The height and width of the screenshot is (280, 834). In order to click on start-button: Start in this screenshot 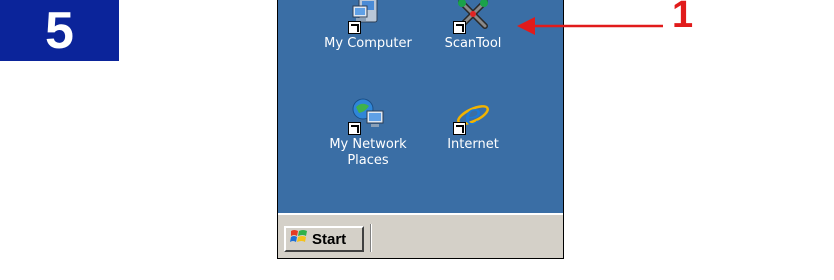, I will do `click(324, 239)`.